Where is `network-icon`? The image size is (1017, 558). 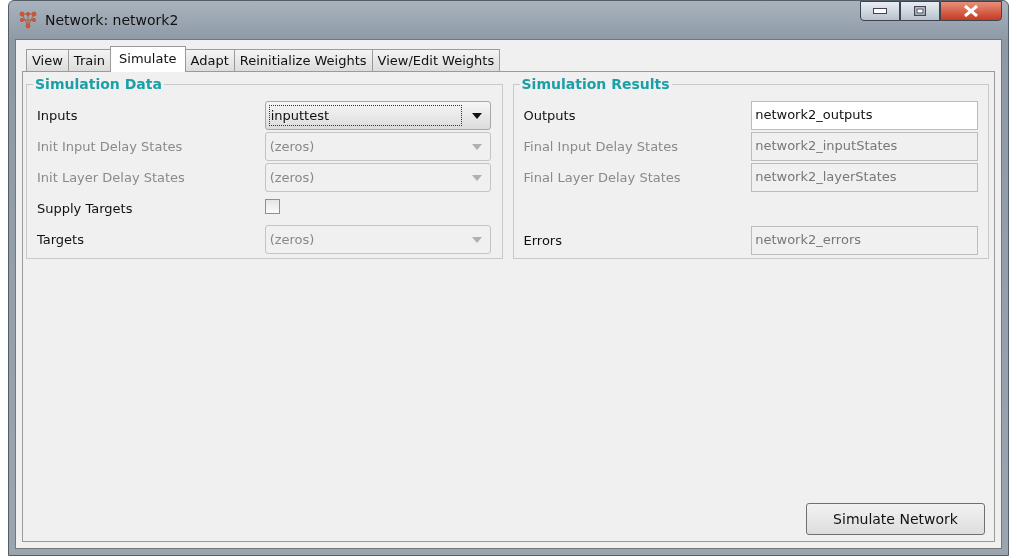 network-icon is located at coordinates (28, 20).